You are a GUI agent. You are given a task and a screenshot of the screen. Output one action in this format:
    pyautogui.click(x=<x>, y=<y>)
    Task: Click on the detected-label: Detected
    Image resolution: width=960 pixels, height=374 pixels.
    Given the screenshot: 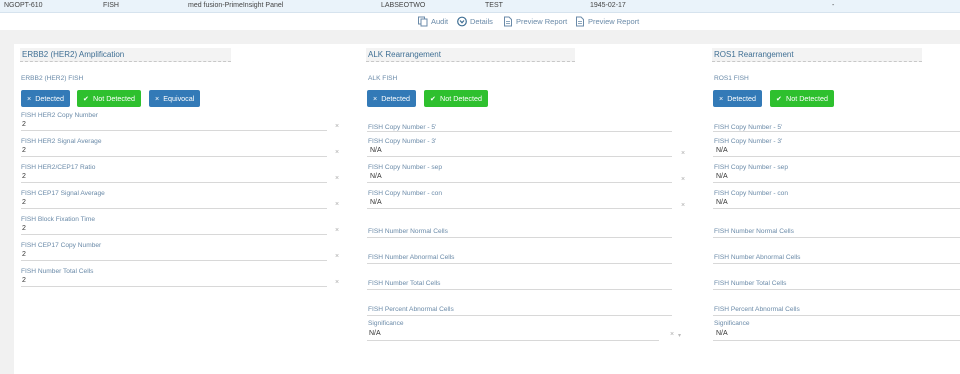 What is the action you would take?
    pyautogui.click(x=741, y=98)
    